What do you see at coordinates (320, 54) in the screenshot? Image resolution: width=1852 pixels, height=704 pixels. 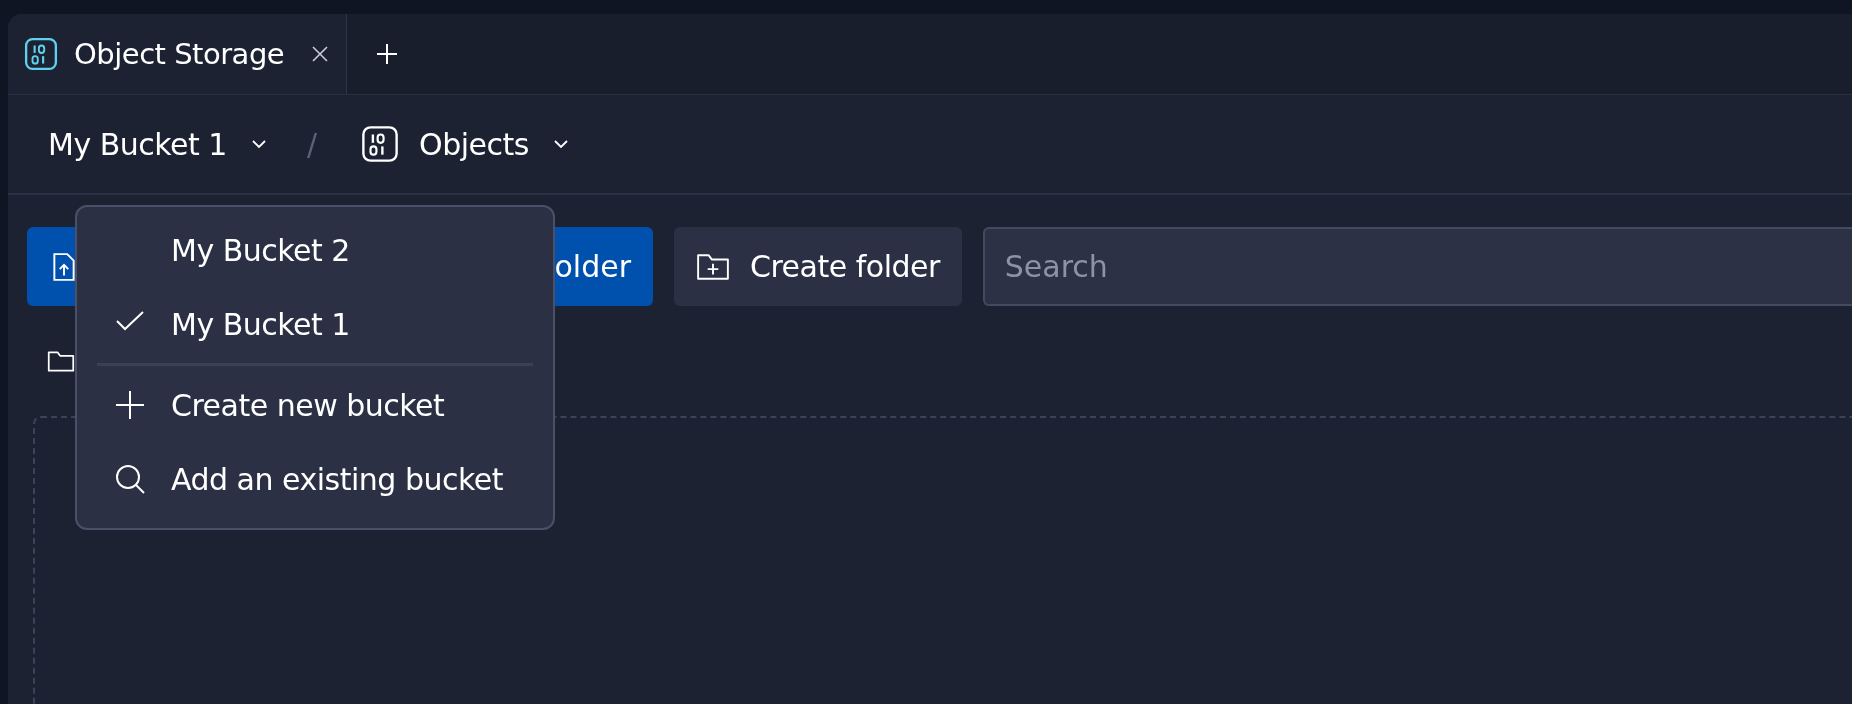 I see `close-icon` at bounding box center [320, 54].